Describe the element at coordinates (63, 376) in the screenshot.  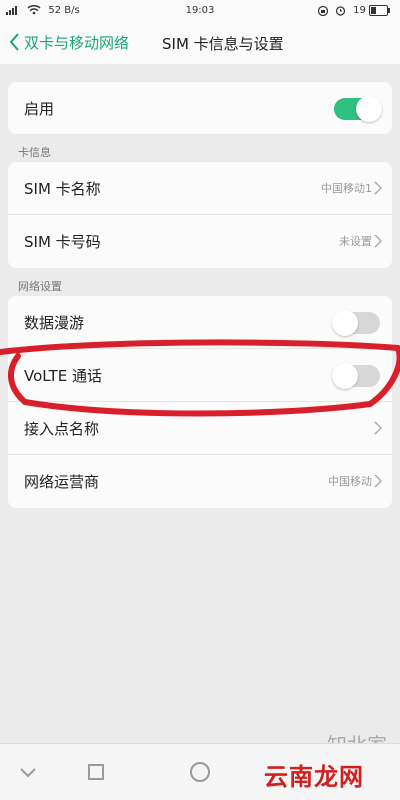
I see `volte-call-label: VoLTE 通话` at that location.